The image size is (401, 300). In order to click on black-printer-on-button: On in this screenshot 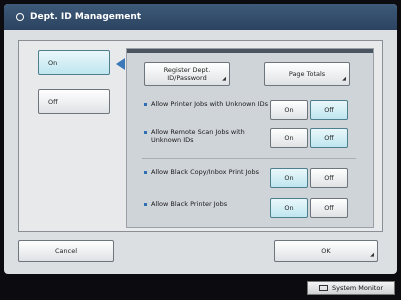, I will do `click(289, 208)`.